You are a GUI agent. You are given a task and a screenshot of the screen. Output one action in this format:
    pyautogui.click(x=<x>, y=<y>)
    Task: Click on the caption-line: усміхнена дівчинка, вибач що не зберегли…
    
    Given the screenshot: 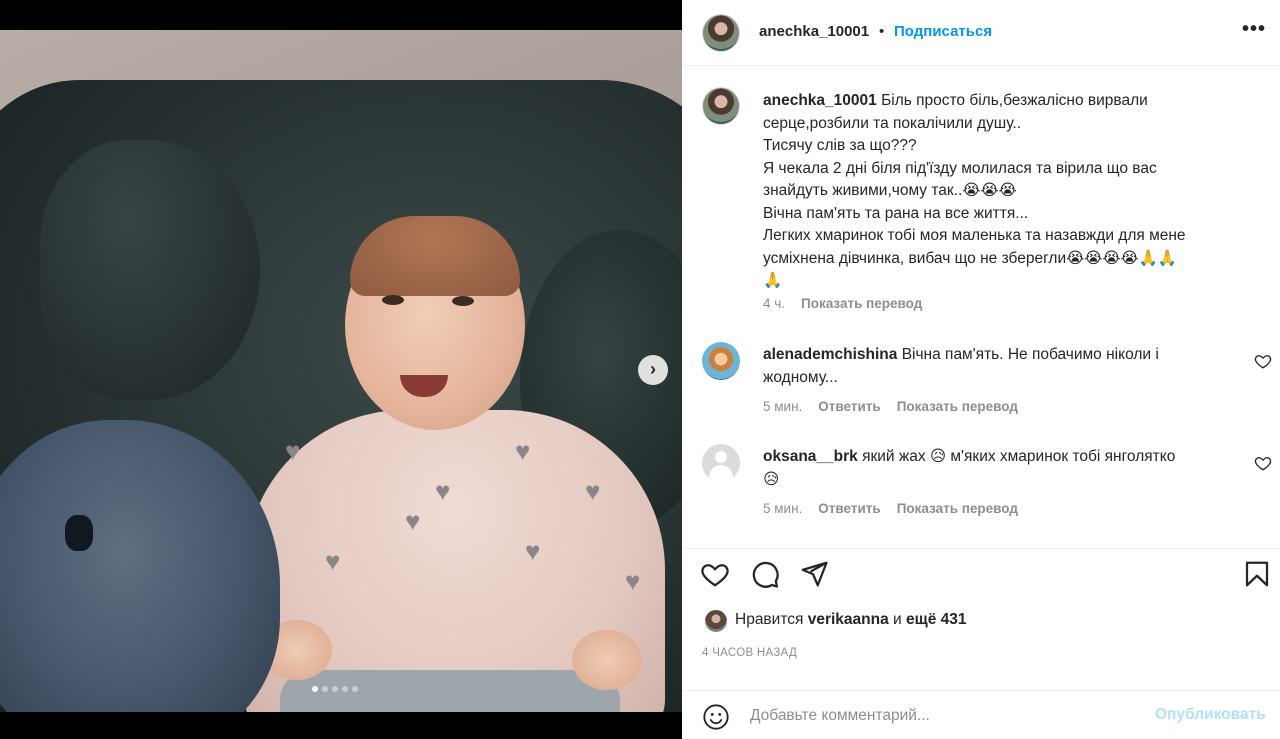 What is the action you would take?
    pyautogui.click(x=970, y=258)
    